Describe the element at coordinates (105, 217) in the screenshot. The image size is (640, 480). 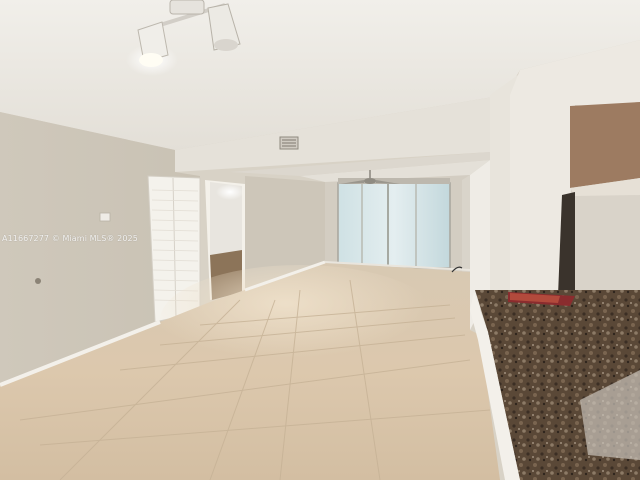
I see `thermostat` at that location.